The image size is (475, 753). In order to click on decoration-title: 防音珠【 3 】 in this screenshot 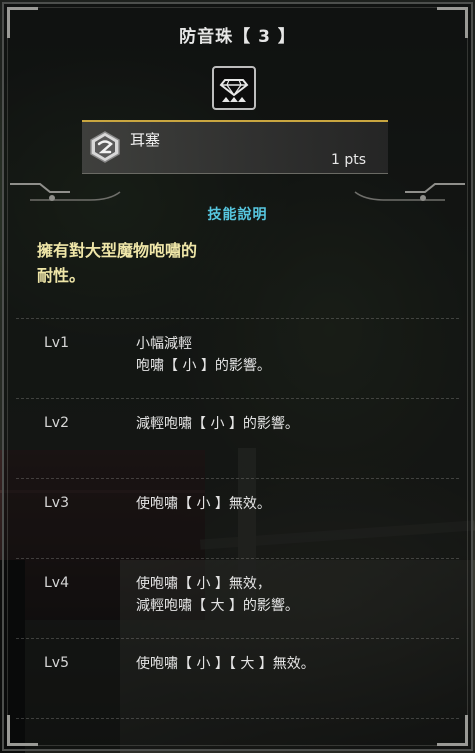, I will do `click(237, 37)`.